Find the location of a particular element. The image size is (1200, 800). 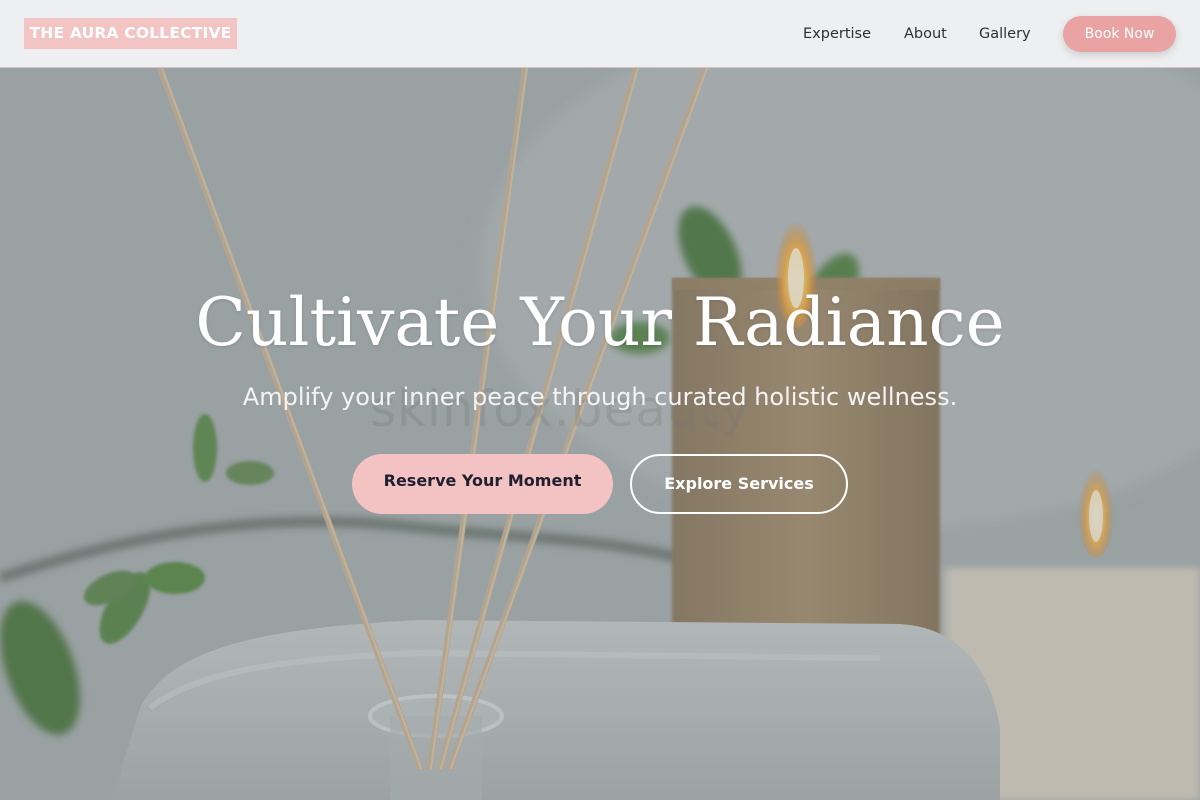

reserve-moment-button: Reserve Your Moment is located at coordinates (482, 484).